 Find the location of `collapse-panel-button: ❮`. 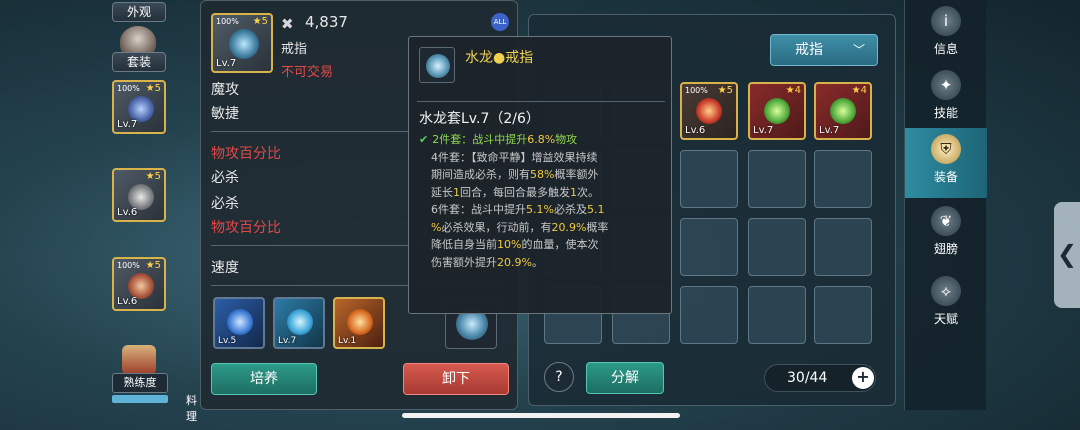

collapse-panel-button: ❮ is located at coordinates (1067, 255).